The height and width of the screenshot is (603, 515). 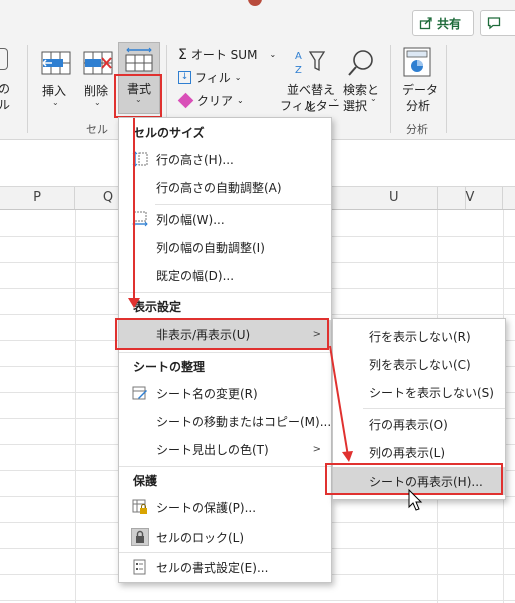 What do you see at coordinates (415, 499) in the screenshot?
I see `mouse-cursor-icon` at bounding box center [415, 499].